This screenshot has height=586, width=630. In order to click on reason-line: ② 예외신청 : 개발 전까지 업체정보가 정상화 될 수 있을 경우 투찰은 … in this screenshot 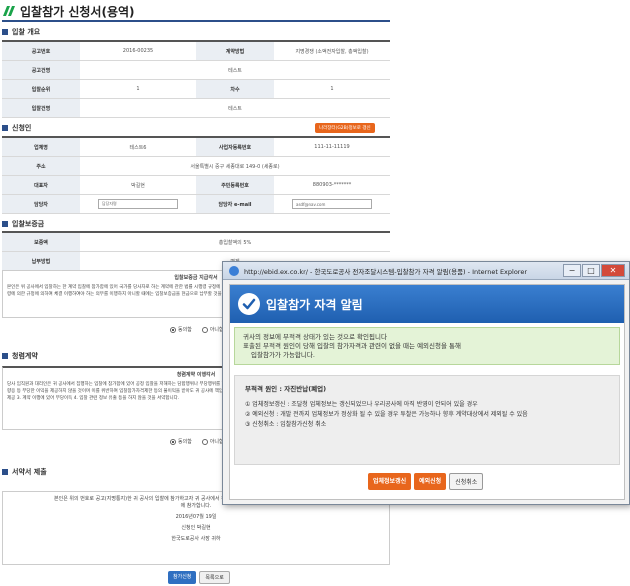, I will do `click(386, 414)`.